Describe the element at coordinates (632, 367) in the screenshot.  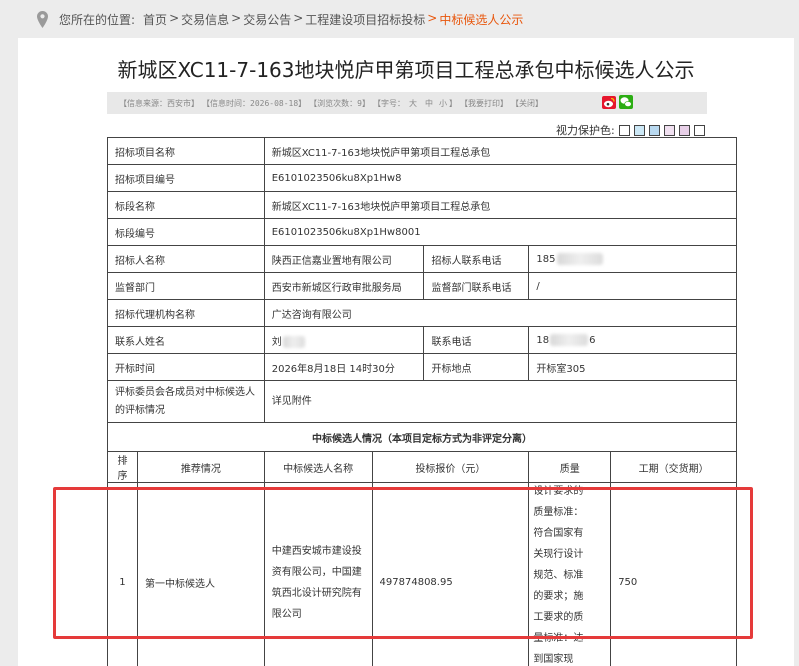
I see `row-value: 开标室305` at that location.